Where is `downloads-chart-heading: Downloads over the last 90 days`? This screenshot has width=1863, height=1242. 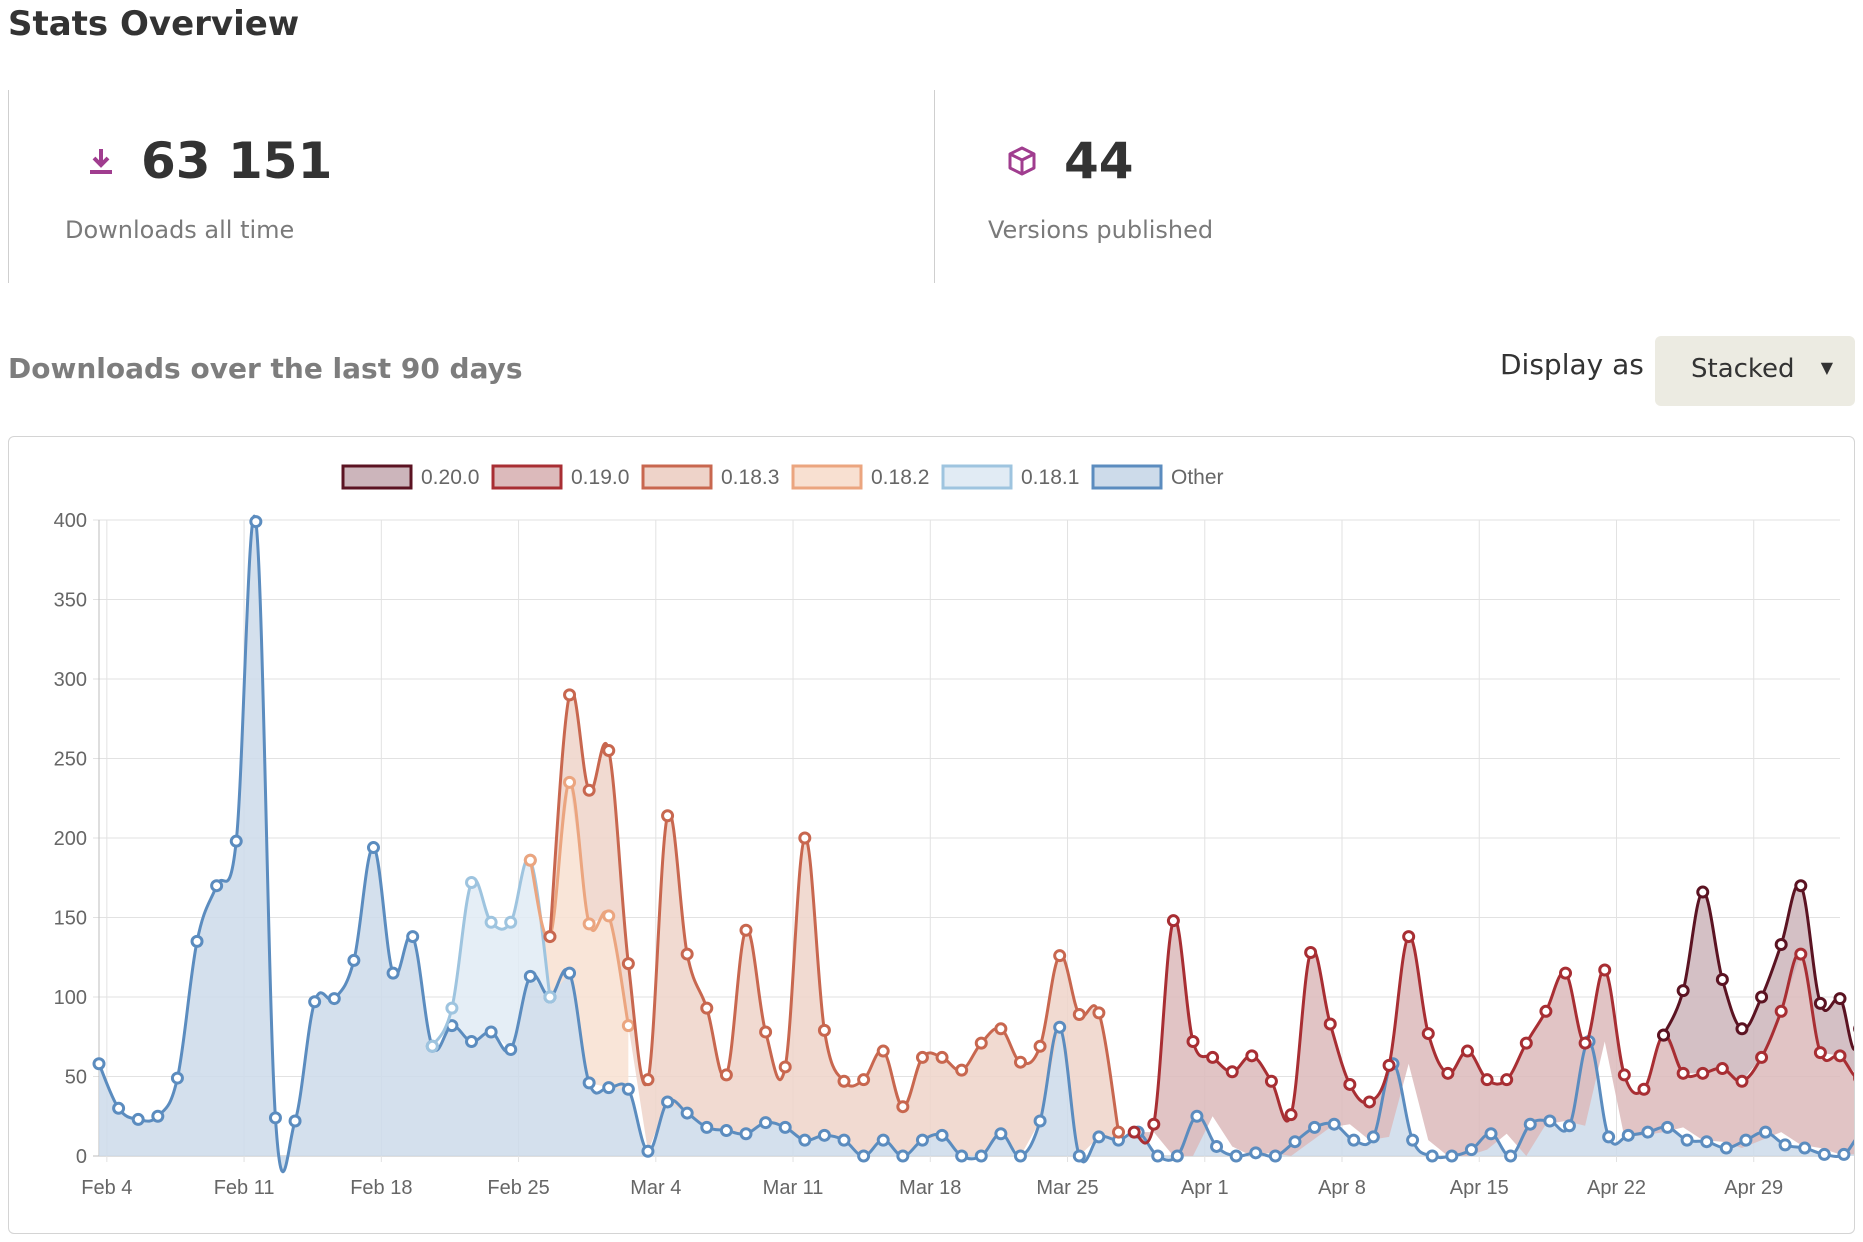
downloads-chart-heading: Downloads over the last 90 days is located at coordinates (265, 368).